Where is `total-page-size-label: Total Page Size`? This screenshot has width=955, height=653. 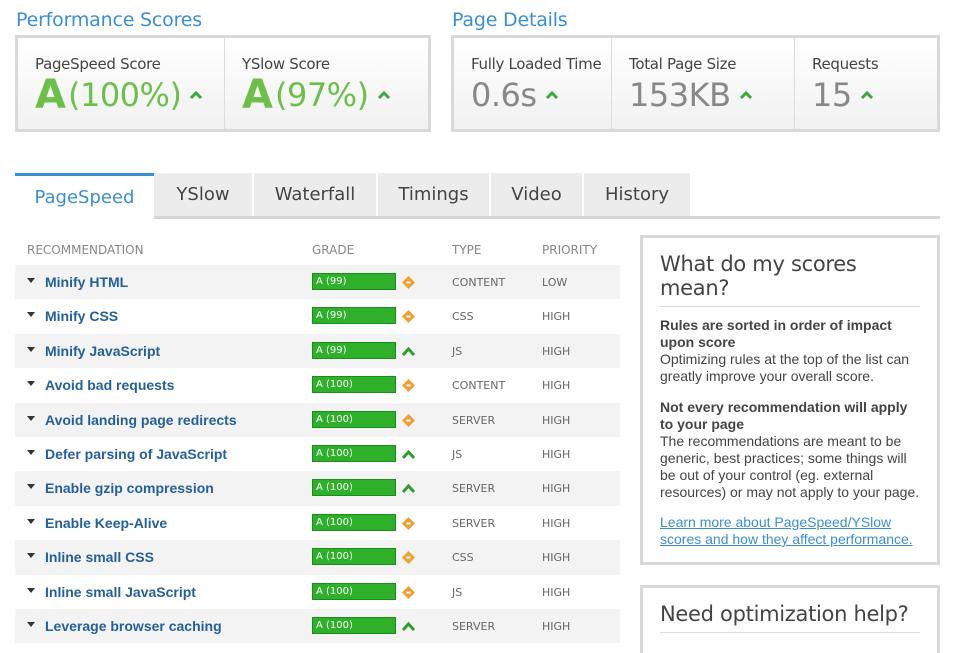
total-page-size-label: Total Page Size is located at coordinates (683, 64).